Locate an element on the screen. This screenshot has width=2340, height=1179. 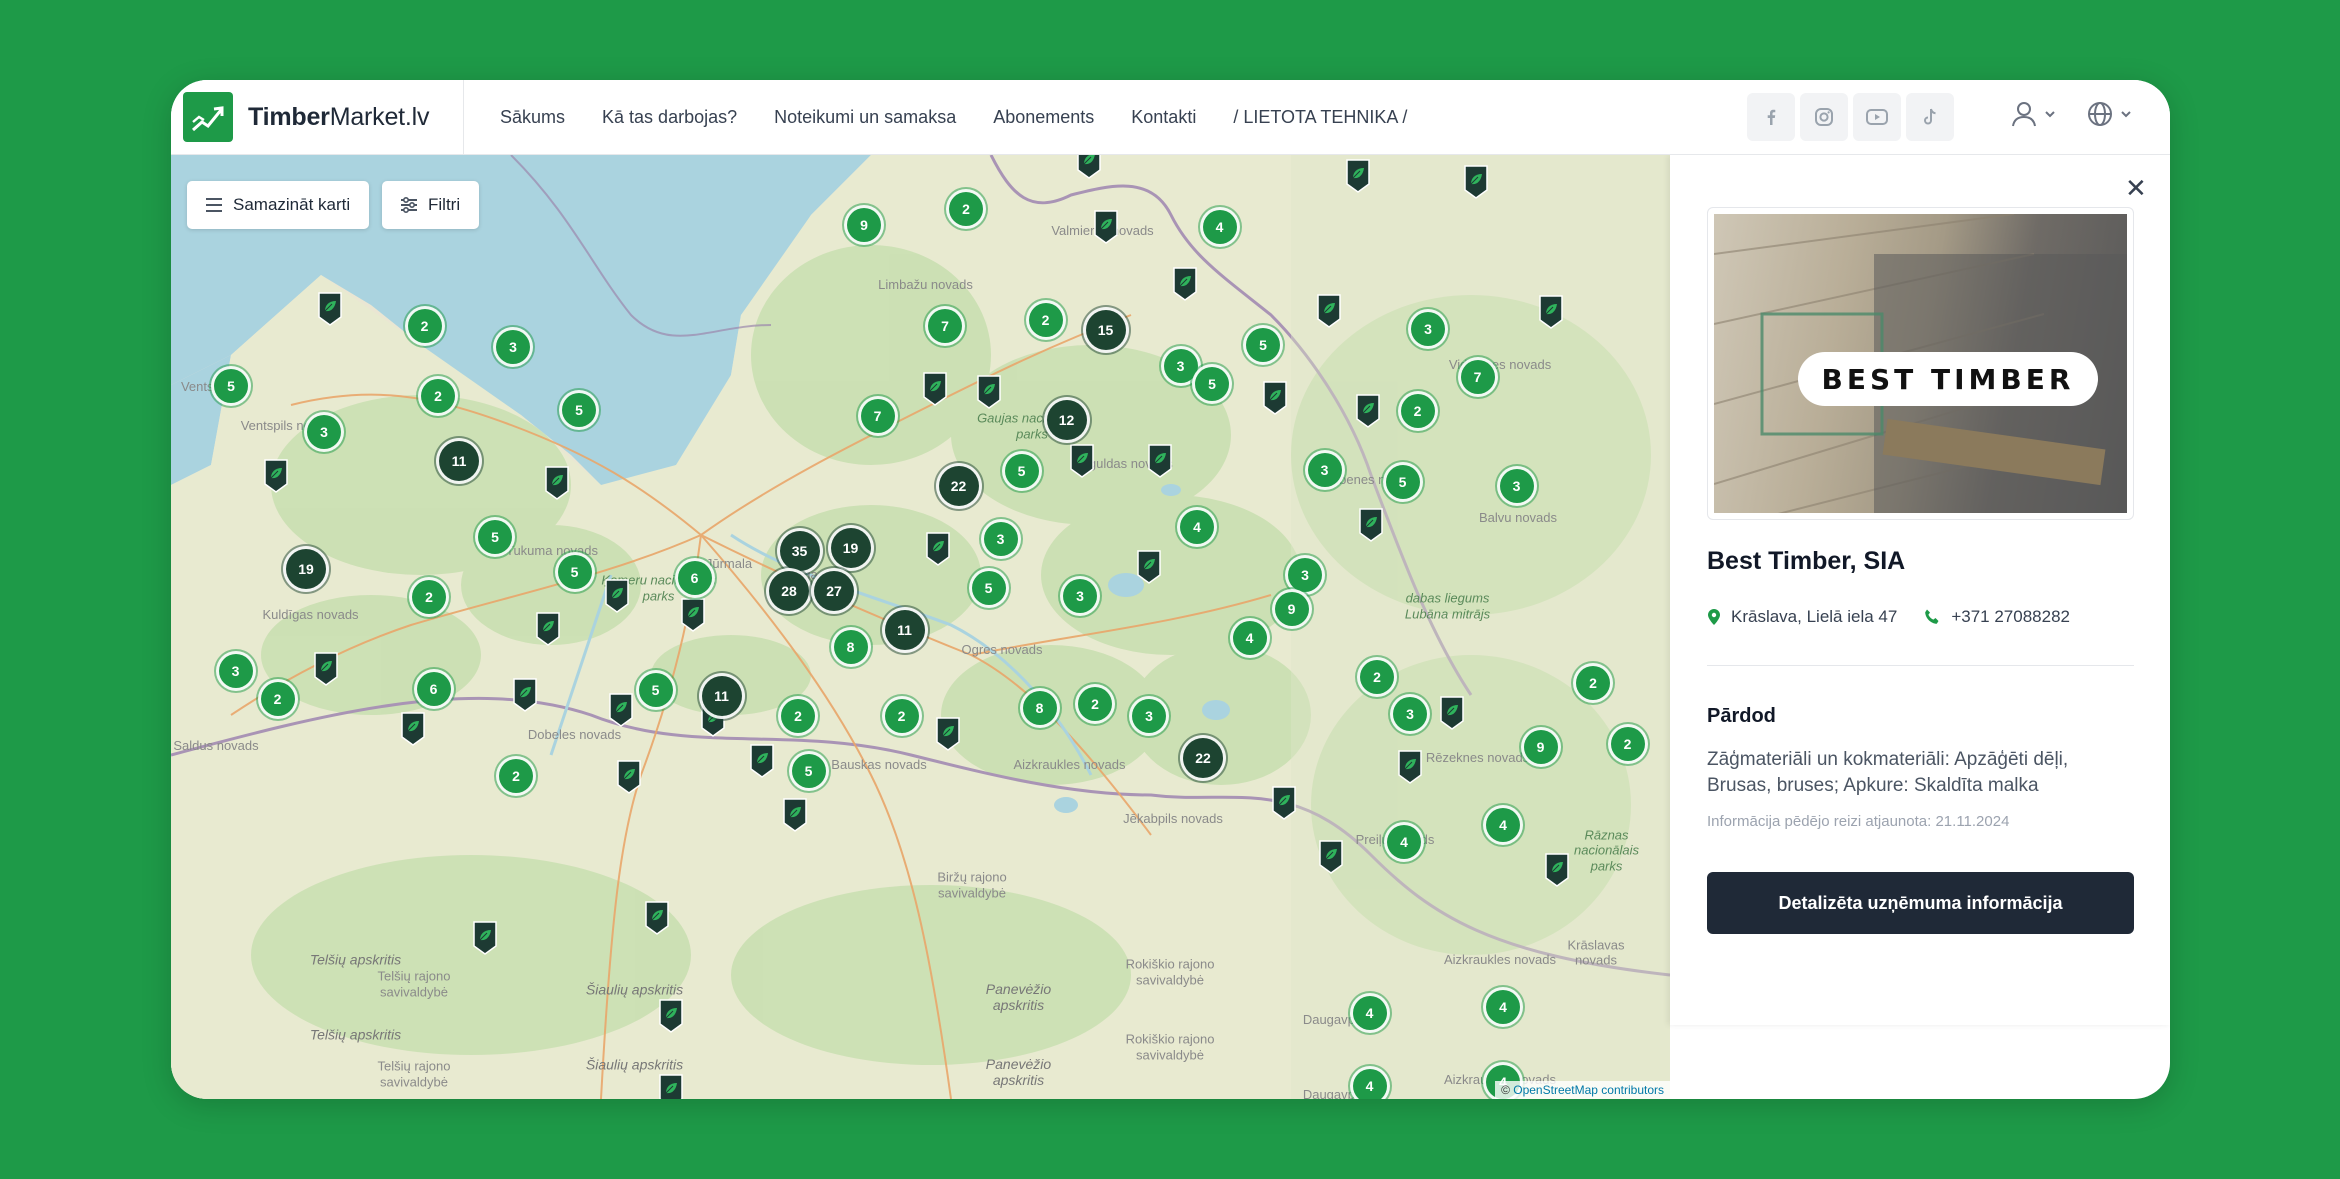
filters-button: Filtri is located at coordinates (431, 205).